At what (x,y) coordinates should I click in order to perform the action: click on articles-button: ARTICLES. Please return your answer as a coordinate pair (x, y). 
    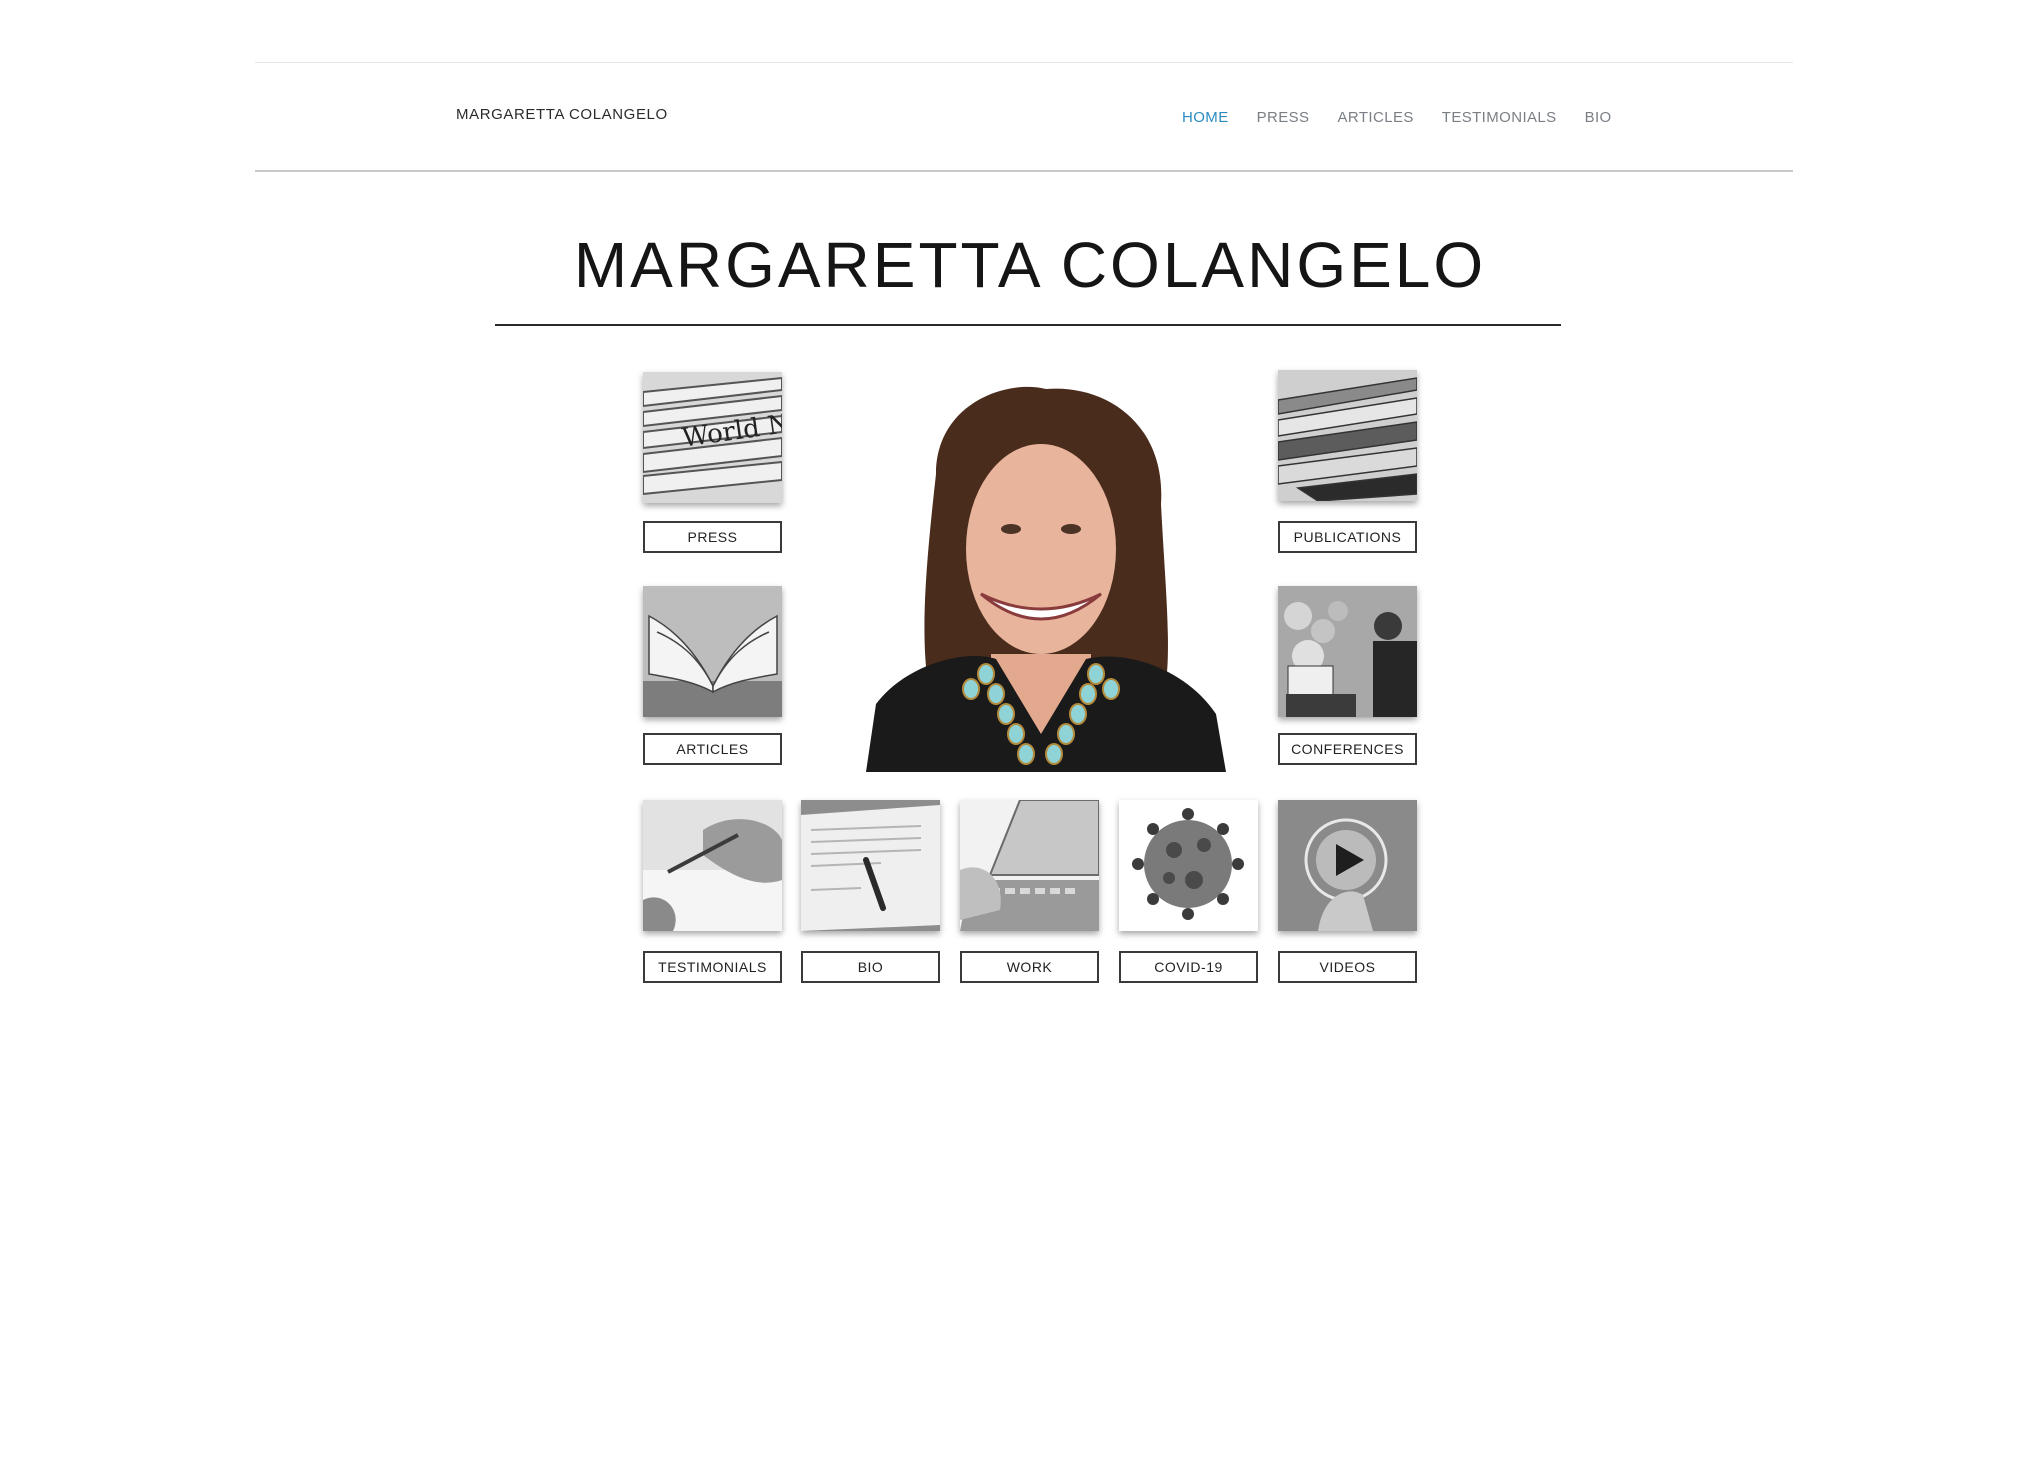
    Looking at the image, I should click on (712, 749).